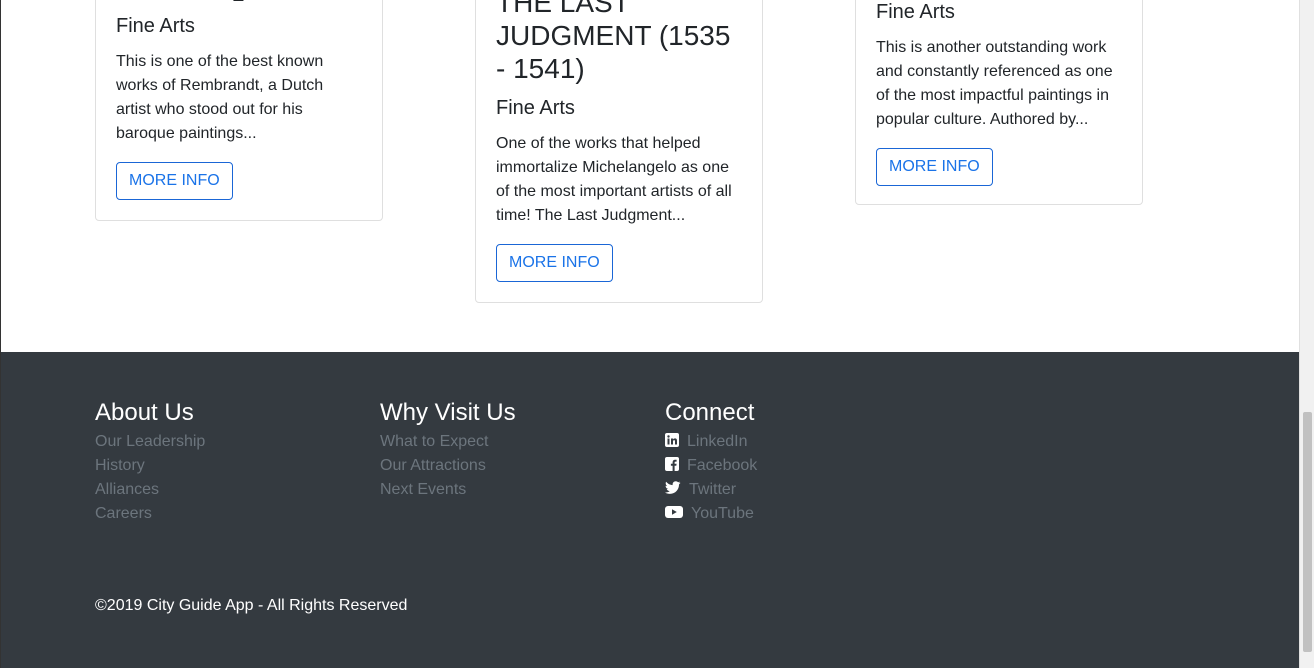 The height and width of the screenshot is (668, 1314). What do you see at coordinates (239, 5) in the screenshot?
I see `card-title-clipped` at bounding box center [239, 5].